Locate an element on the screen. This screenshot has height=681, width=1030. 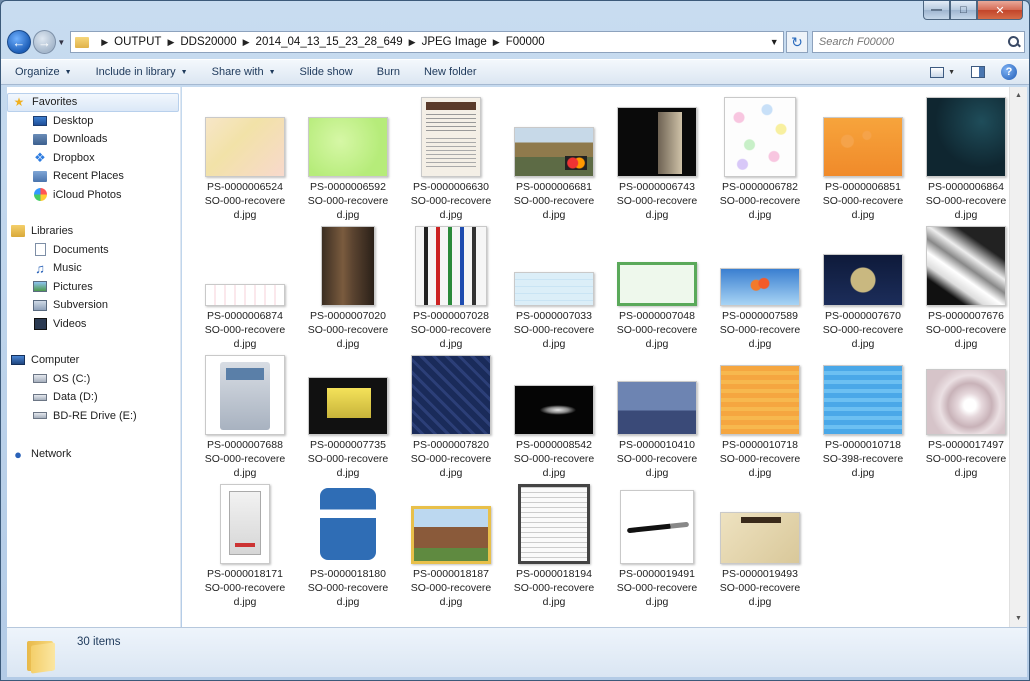
details-pane: 30 items is located at coordinates (517, 652).